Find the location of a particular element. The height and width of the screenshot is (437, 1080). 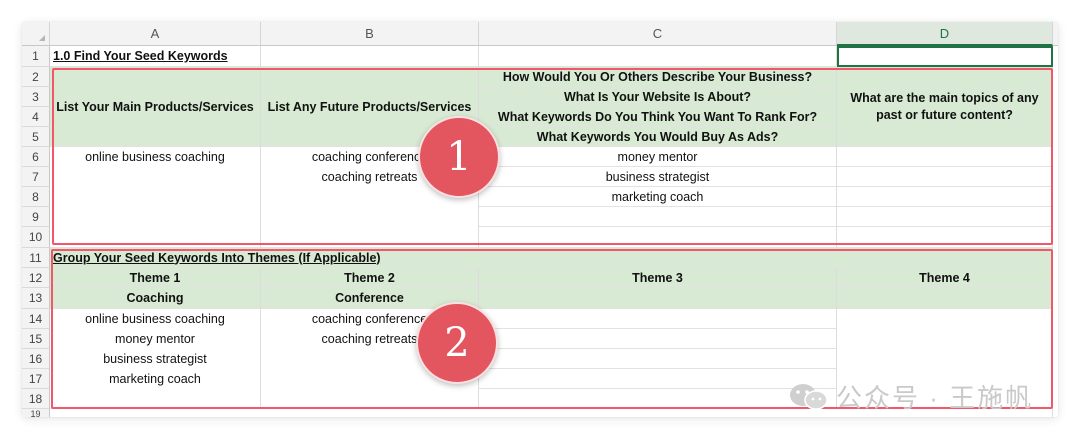

row-header-13: 13 is located at coordinates (36, 298).